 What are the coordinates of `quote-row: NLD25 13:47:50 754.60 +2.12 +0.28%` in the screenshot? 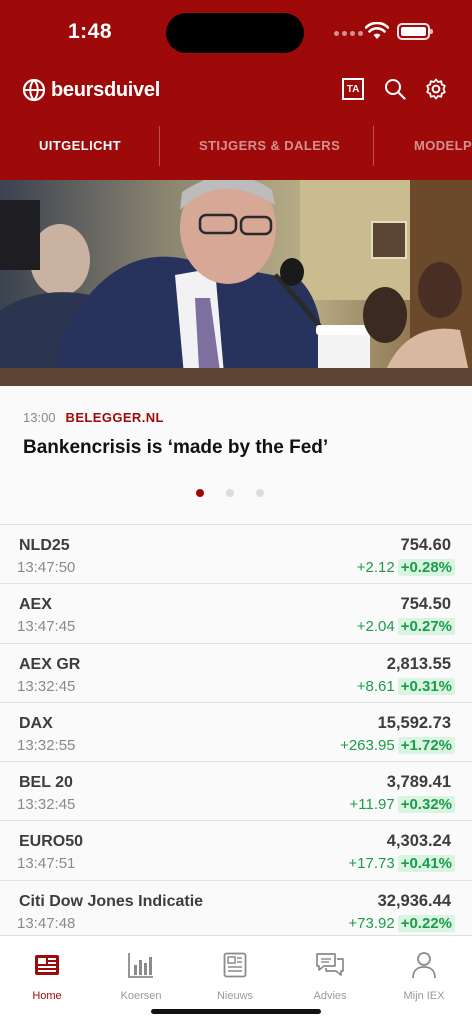 It's located at (236, 554).